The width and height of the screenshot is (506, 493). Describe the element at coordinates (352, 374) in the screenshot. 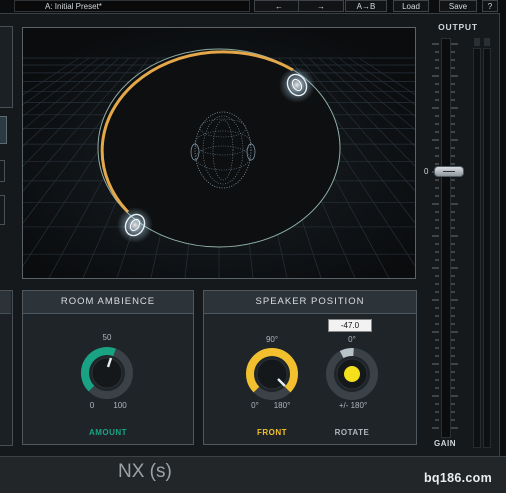

I see `rotate-knob` at that location.